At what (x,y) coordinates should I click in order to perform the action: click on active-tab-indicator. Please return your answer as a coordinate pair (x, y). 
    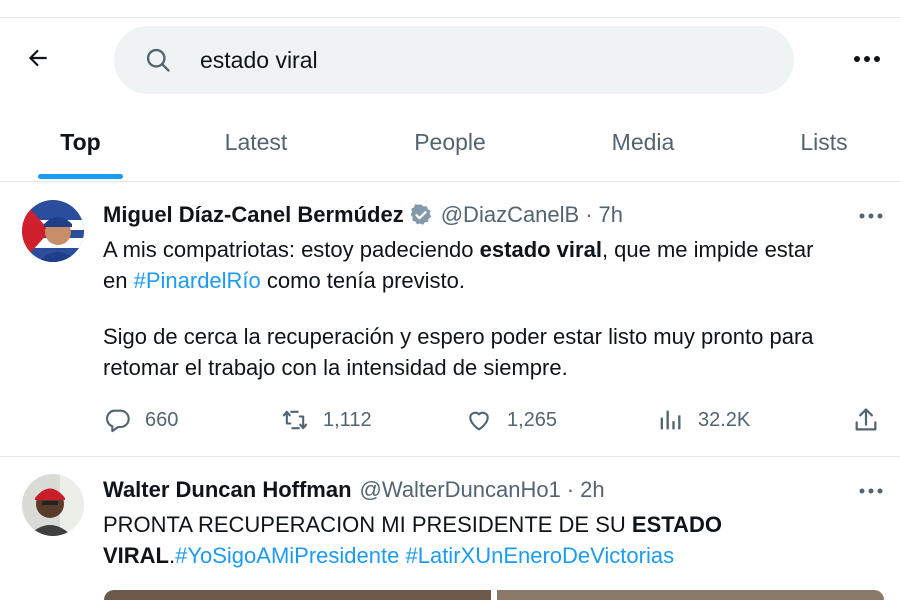
    Looking at the image, I should click on (80, 176).